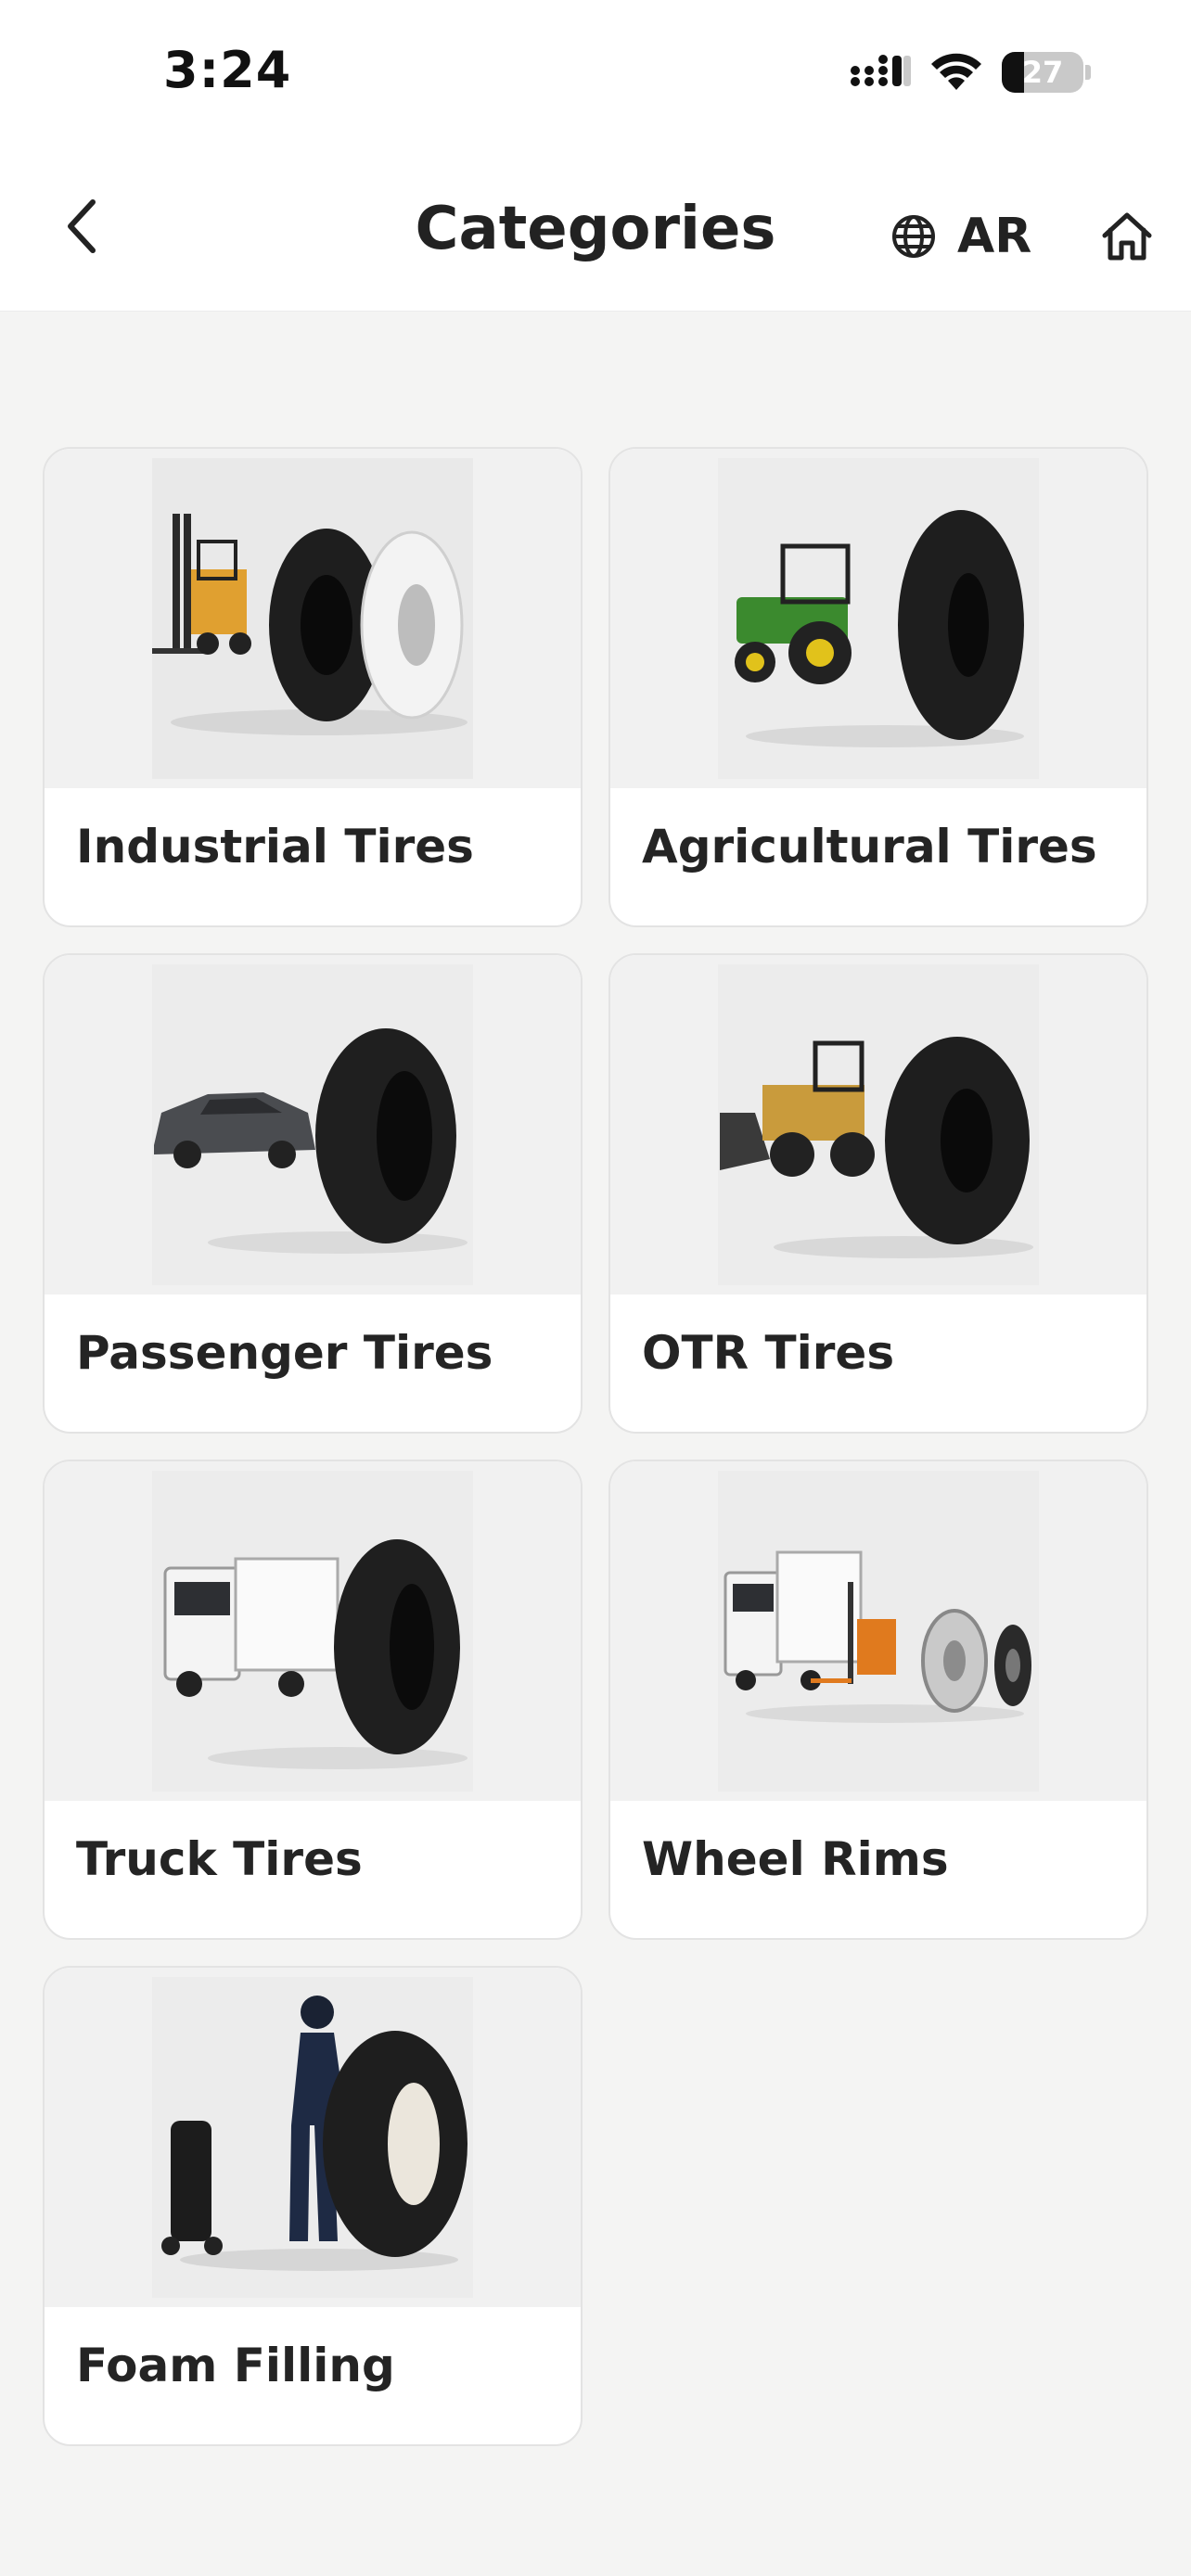  What do you see at coordinates (795, 1859) in the screenshot?
I see `category-label: Wheel Rims` at bounding box center [795, 1859].